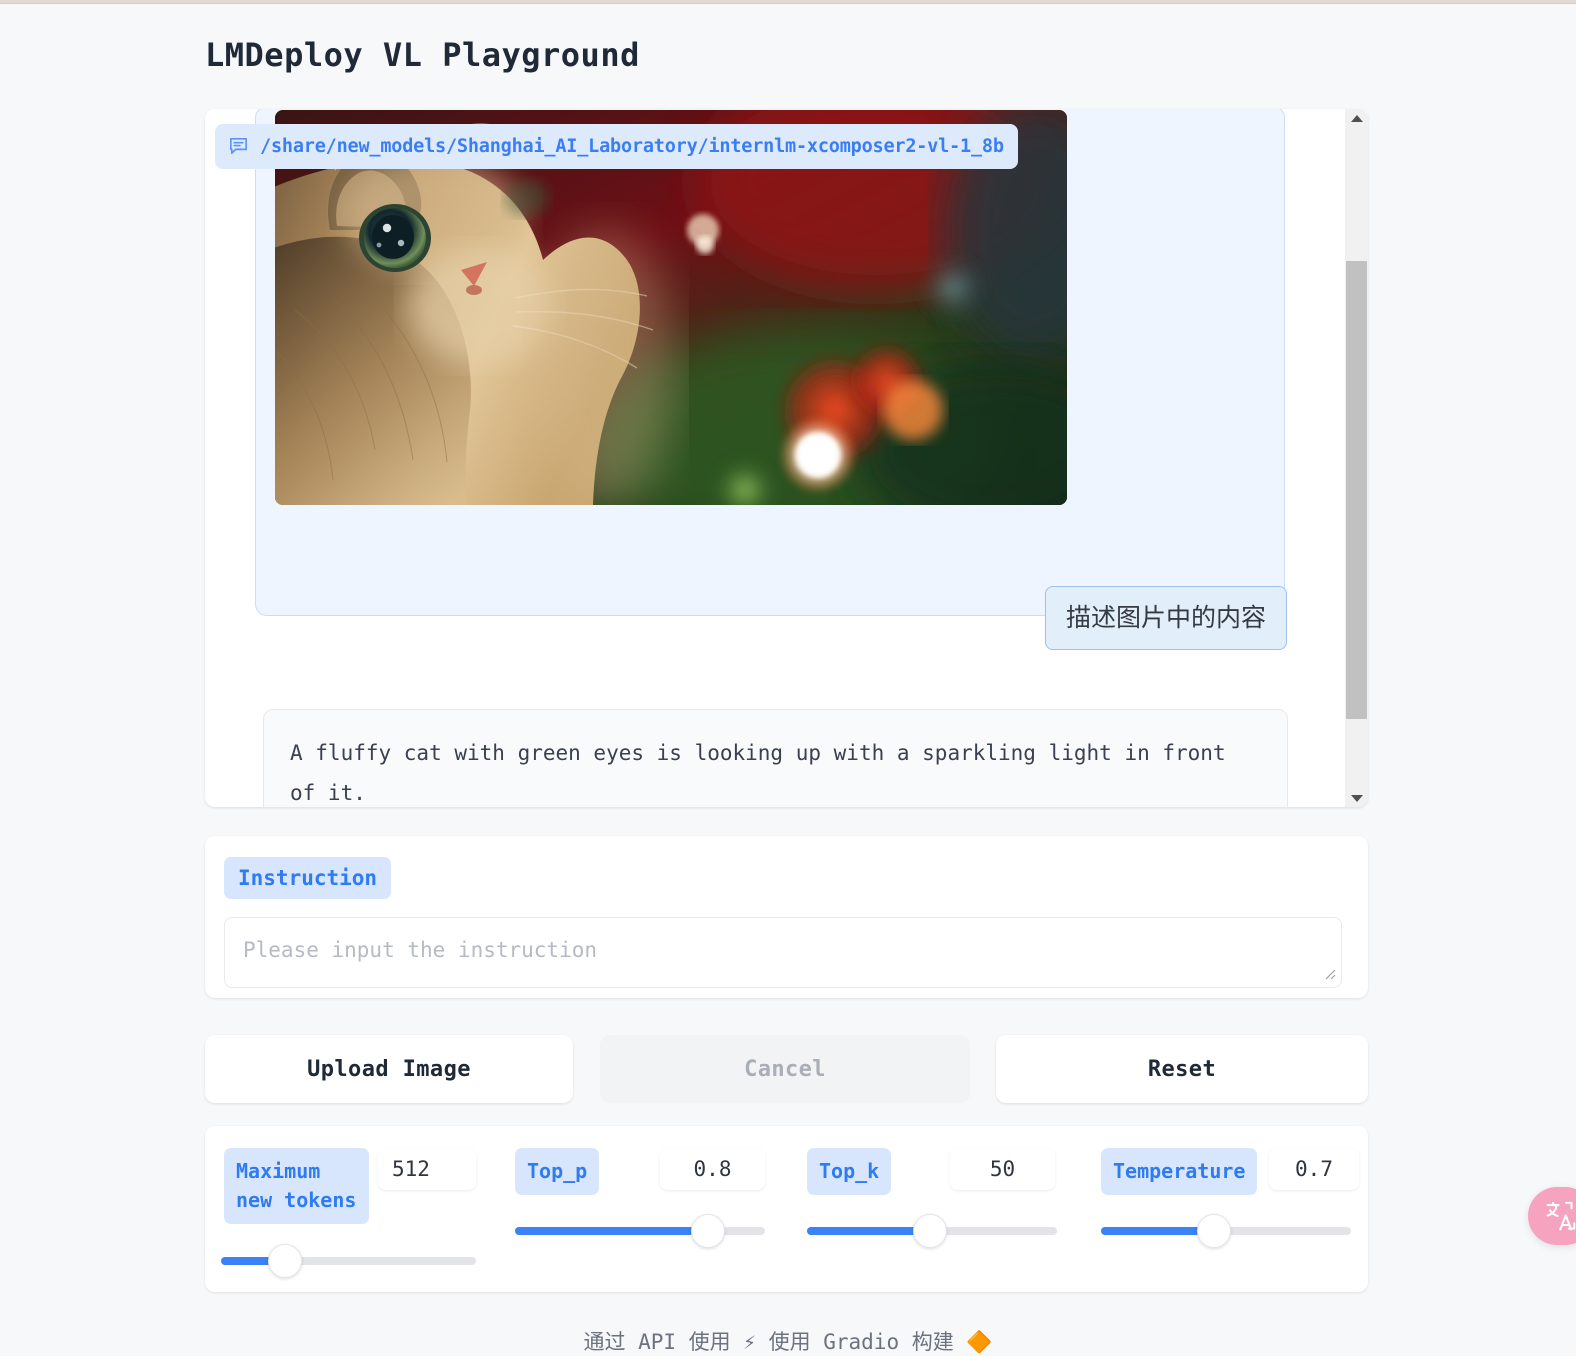  I want to click on param-label-temperature: Temperature, so click(1179, 1171).